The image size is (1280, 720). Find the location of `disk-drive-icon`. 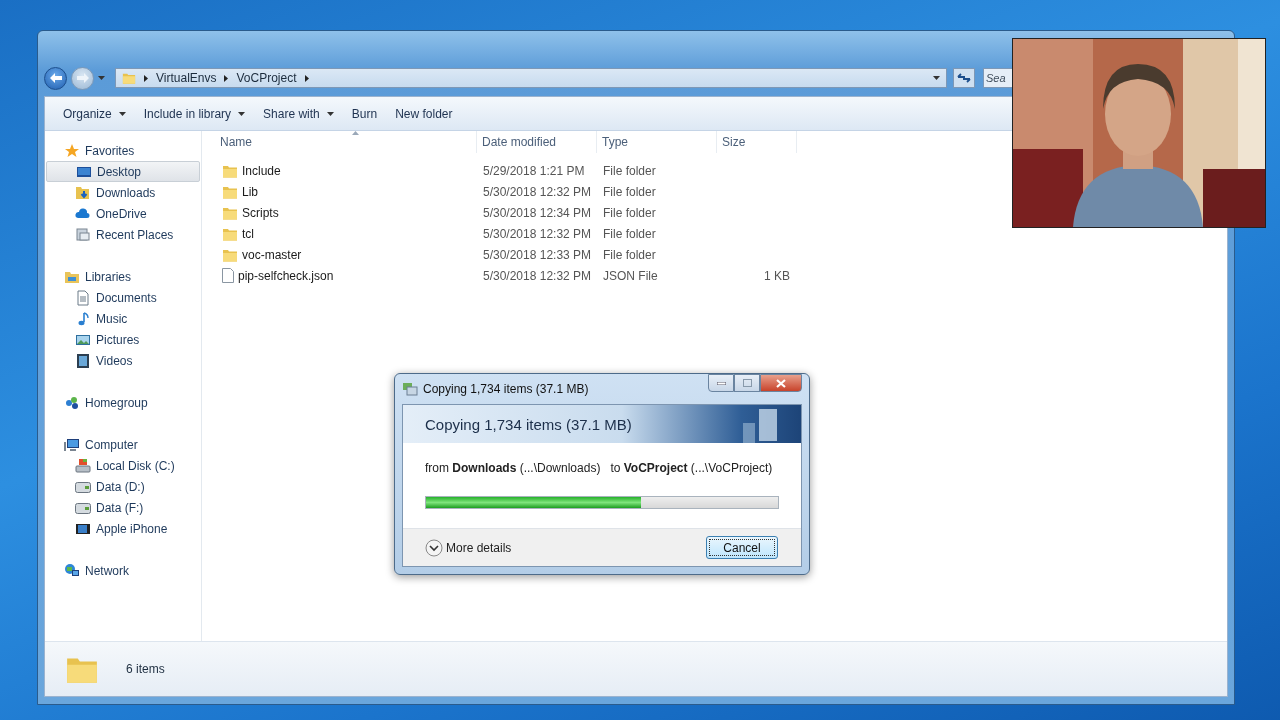

disk-drive-icon is located at coordinates (83, 465).